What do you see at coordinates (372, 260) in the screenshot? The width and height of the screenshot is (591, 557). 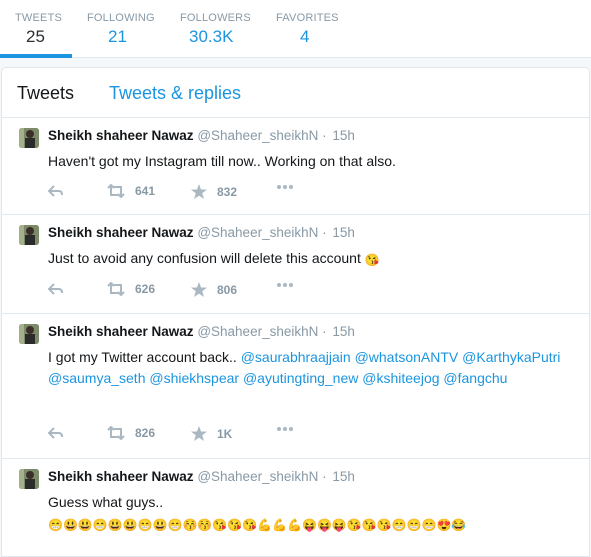 I see `emoji: 😘` at bounding box center [372, 260].